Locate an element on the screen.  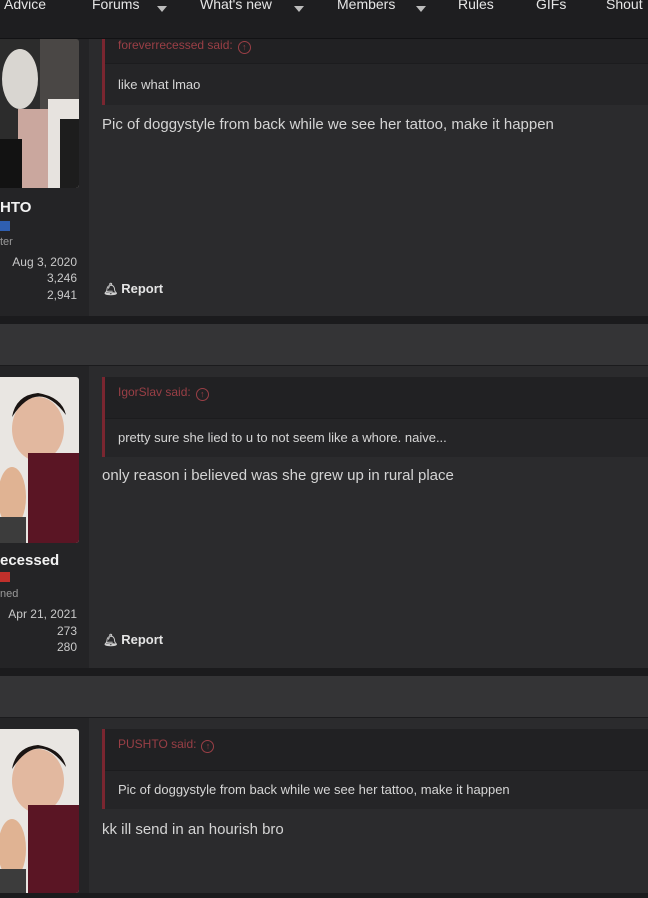
reaction-score: 280 is located at coordinates (66, 647).